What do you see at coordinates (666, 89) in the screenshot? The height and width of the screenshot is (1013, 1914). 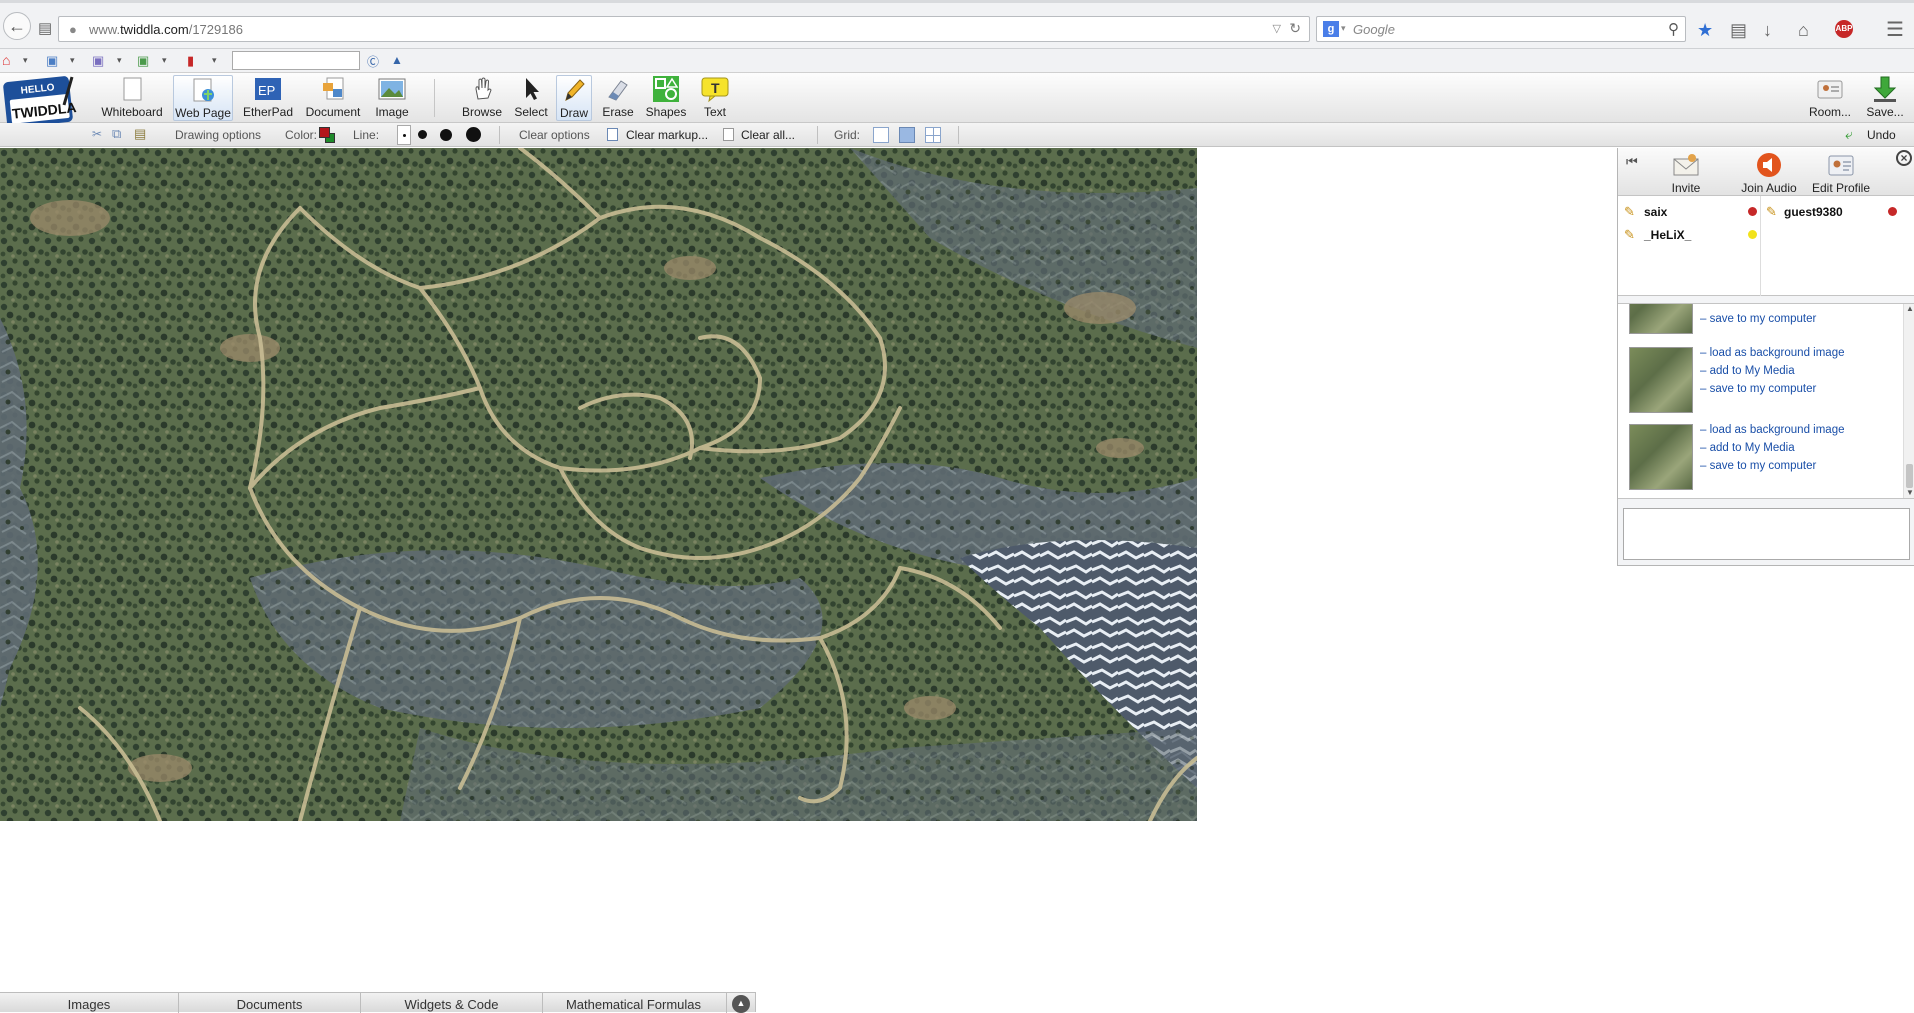 I see `shapes-icon` at bounding box center [666, 89].